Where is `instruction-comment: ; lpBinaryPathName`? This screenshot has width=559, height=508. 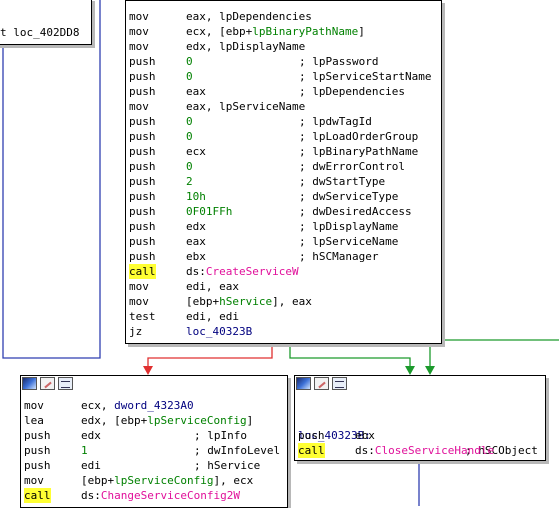 instruction-comment: ; lpBinaryPathName is located at coordinates (359, 151).